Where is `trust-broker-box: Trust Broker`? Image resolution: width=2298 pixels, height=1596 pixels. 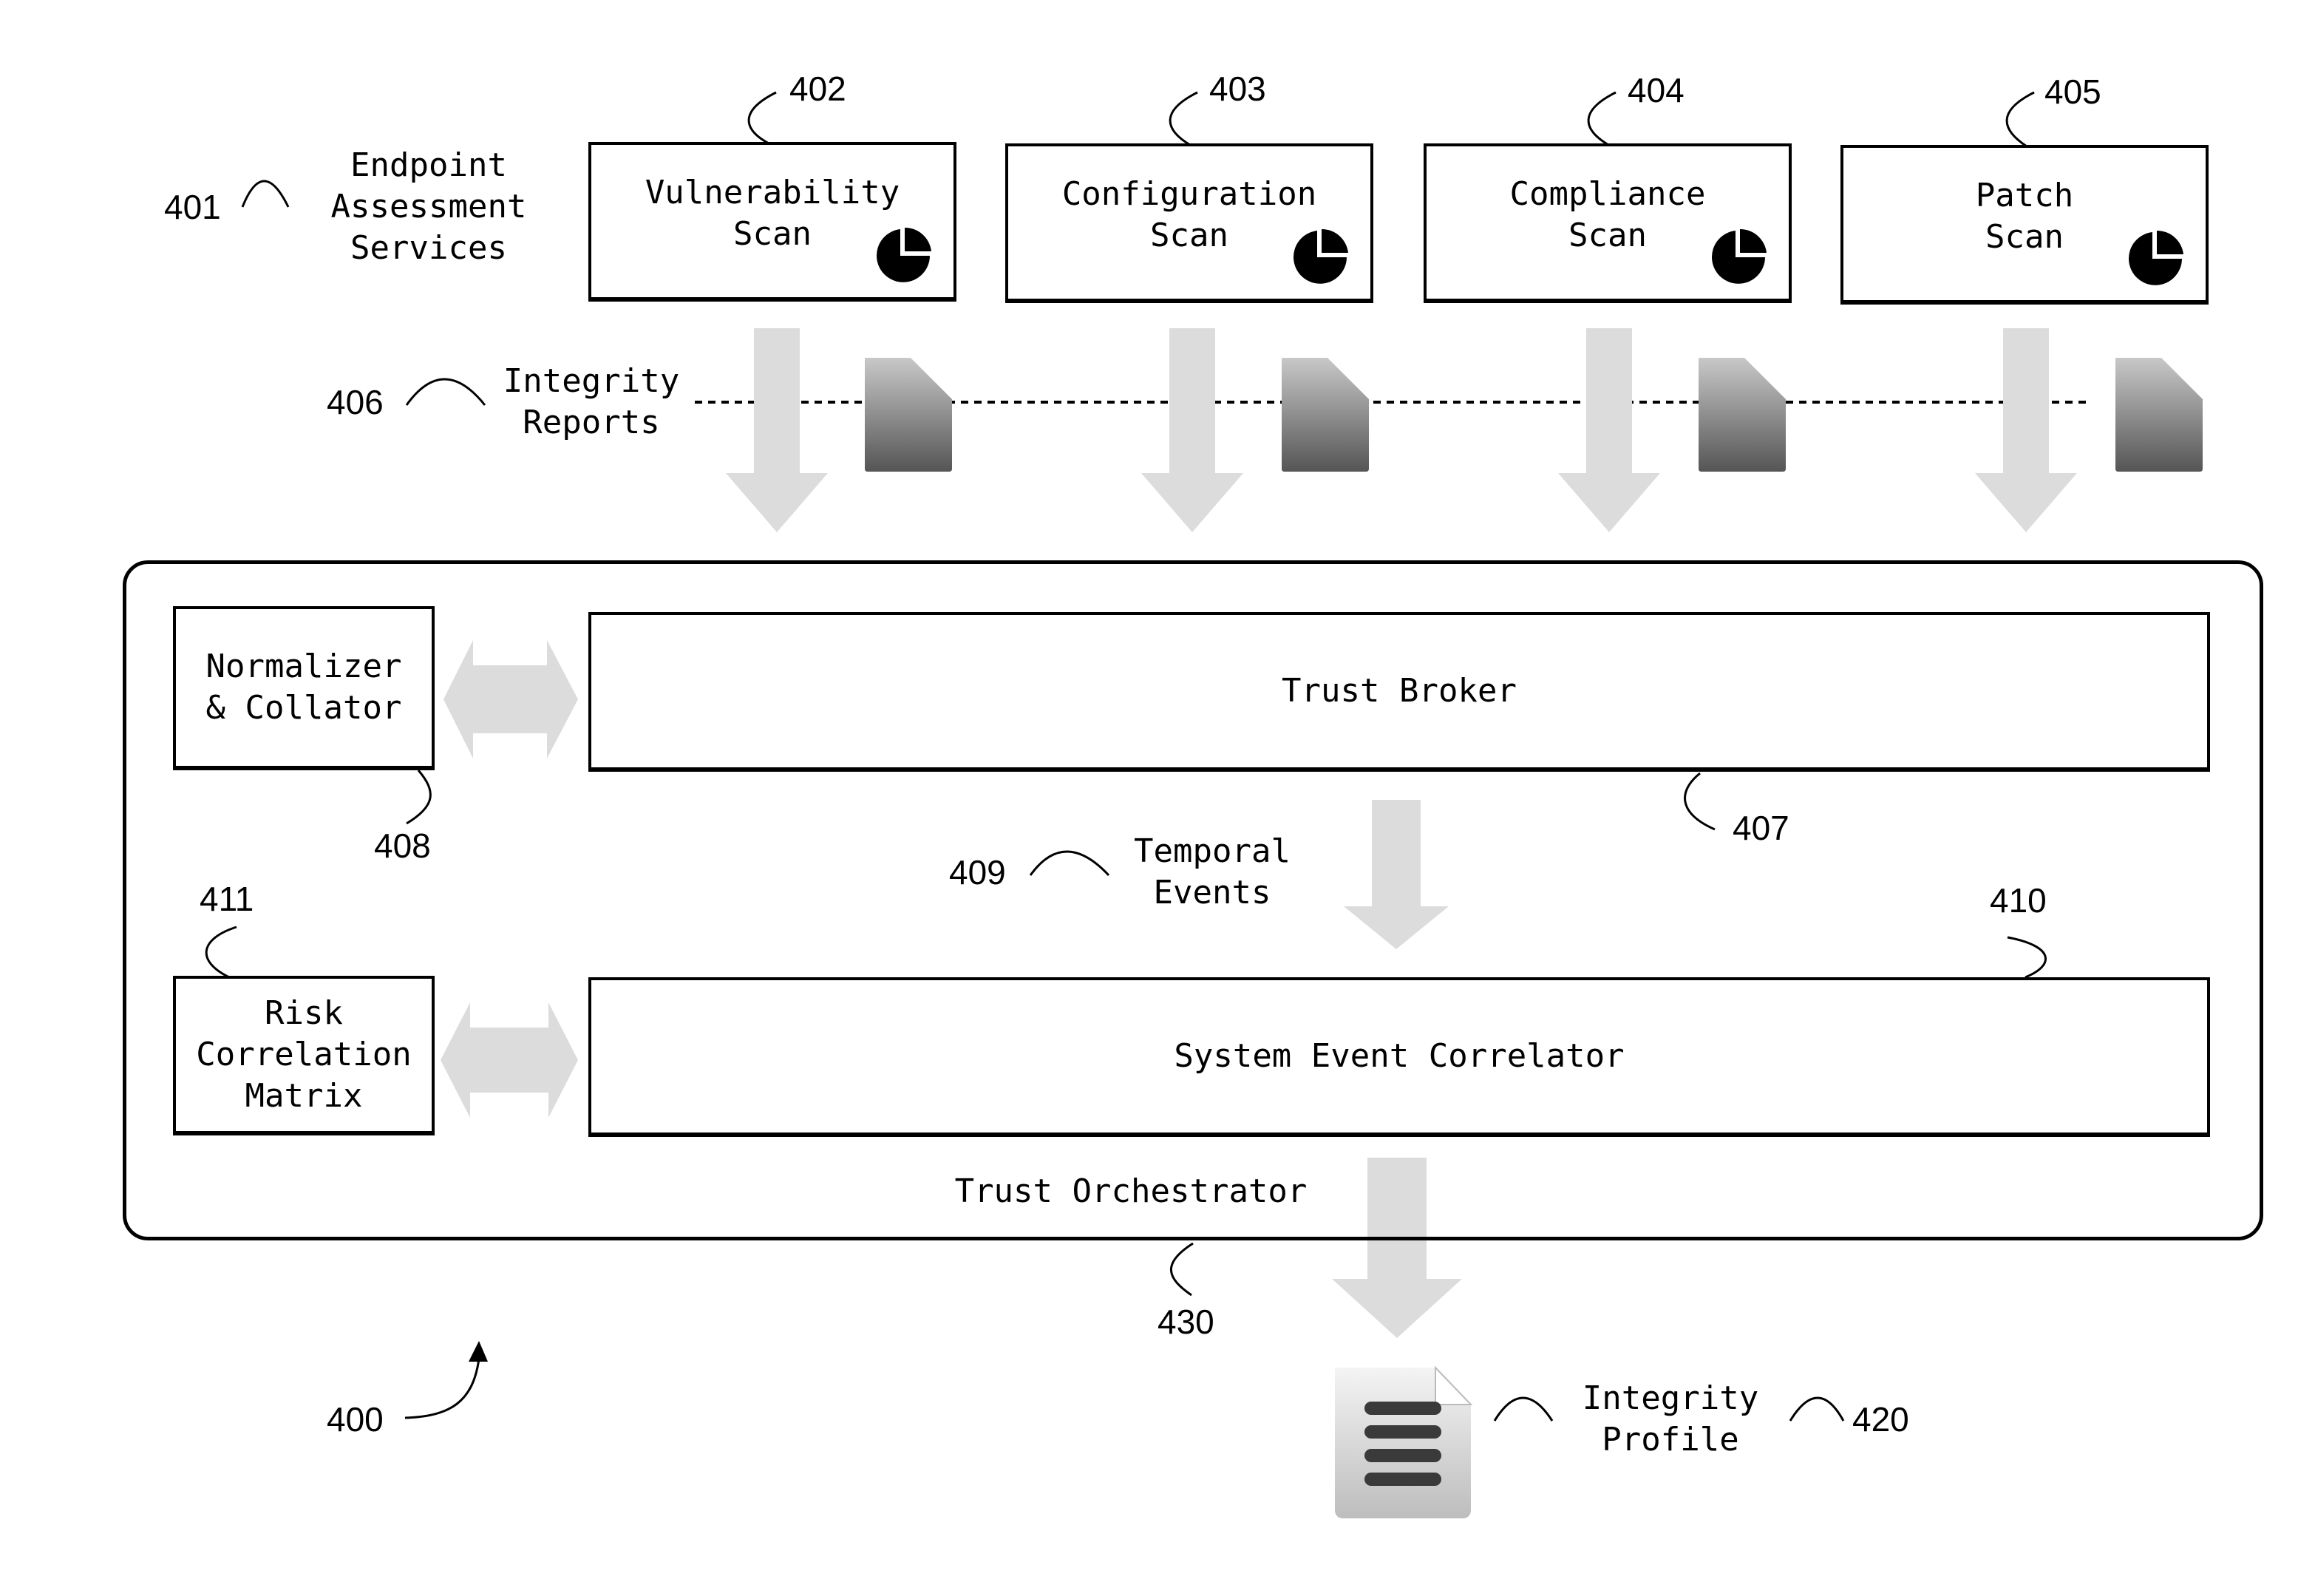
trust-broker-box: Trust Broker is located at coordinates (1399, 692).